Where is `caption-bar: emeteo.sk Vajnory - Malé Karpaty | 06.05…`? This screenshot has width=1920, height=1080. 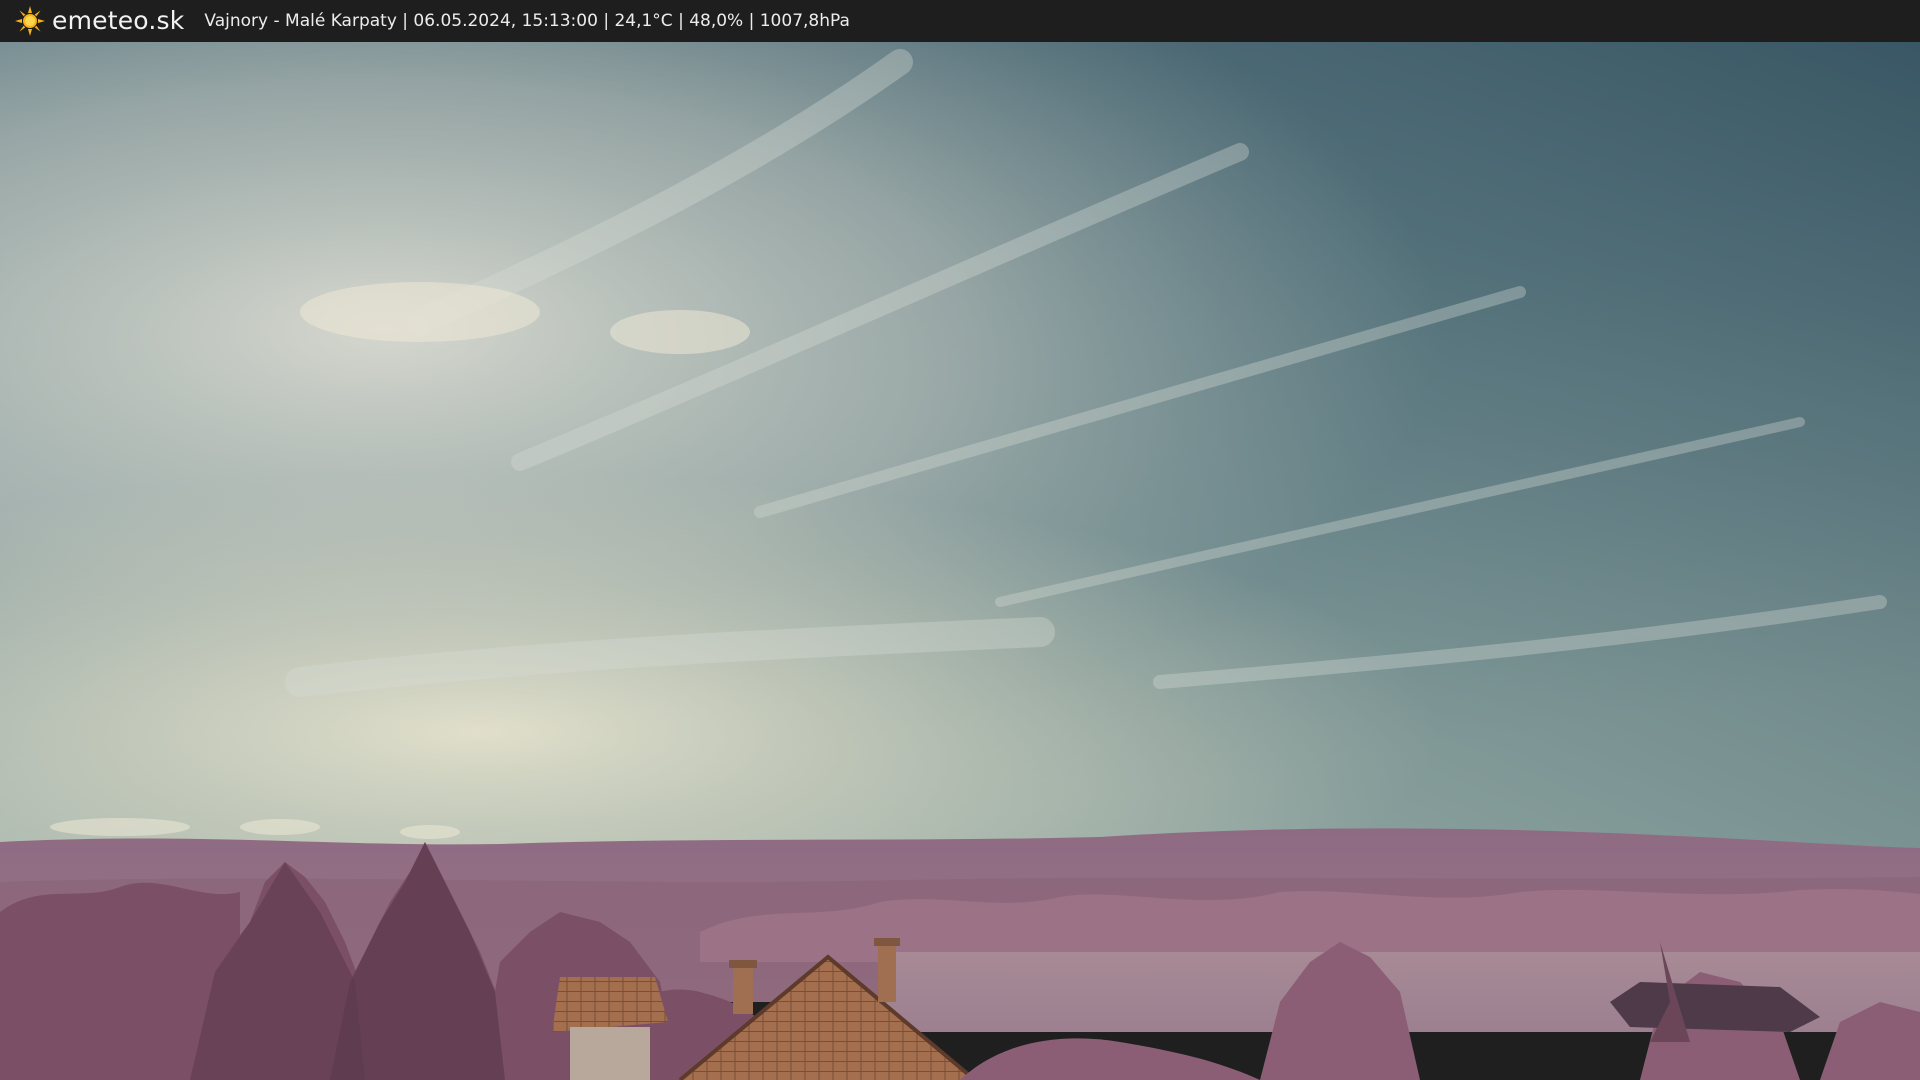
caption-bar: emeteo.sk Vajnory - Malé Karpaty | 06.05… is located at coordinates (960, 21).